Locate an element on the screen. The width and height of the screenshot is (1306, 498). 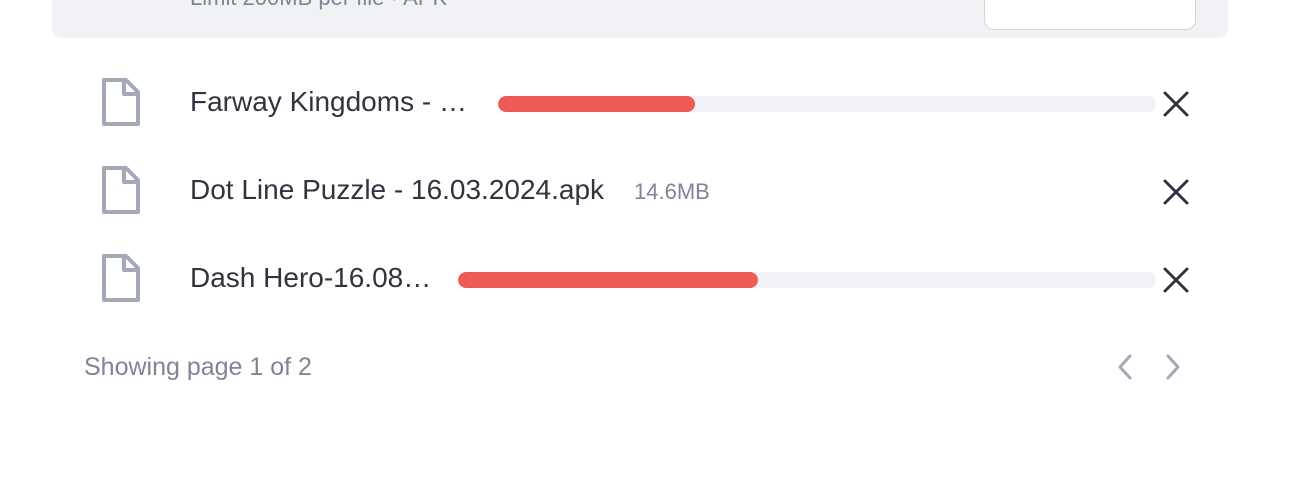
file-dropzone: Limit 200MB per file • APK is located at coordinates (640, 19).